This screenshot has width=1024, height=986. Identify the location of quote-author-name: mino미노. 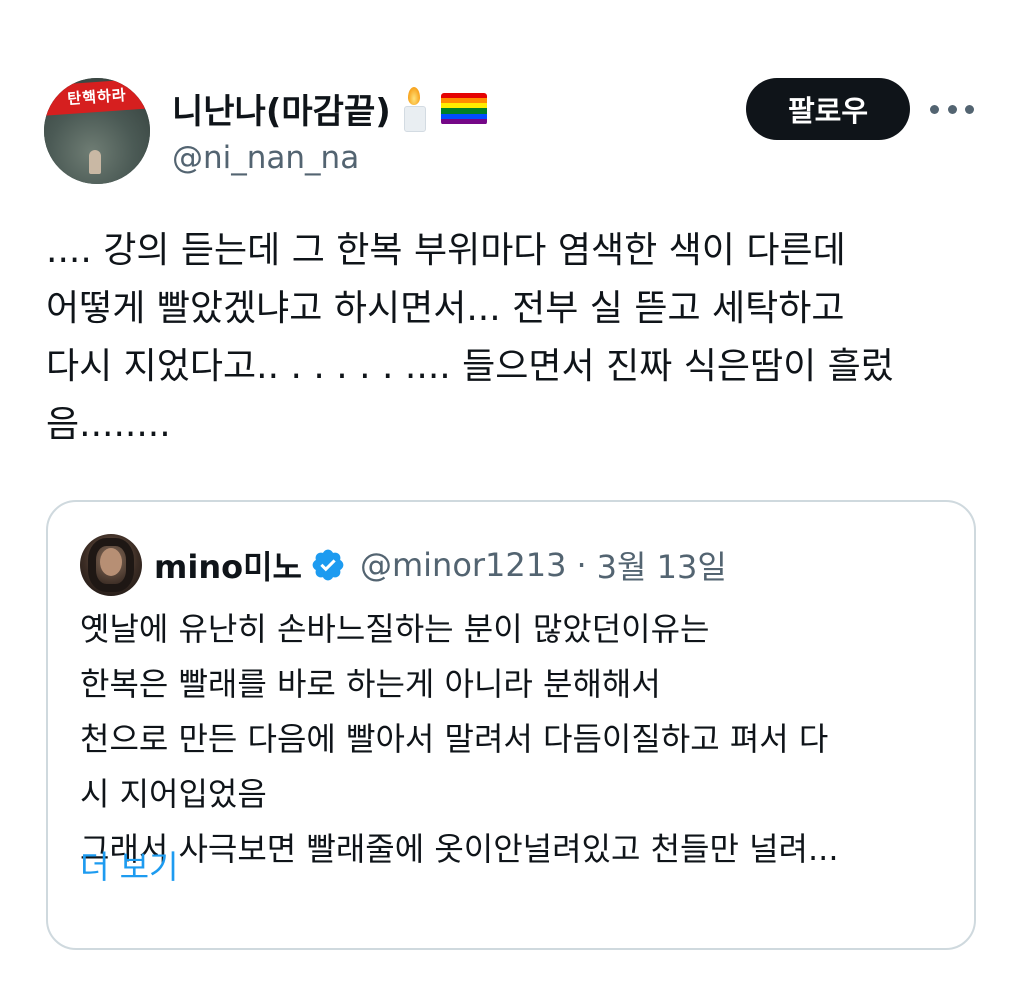
(228, 565).